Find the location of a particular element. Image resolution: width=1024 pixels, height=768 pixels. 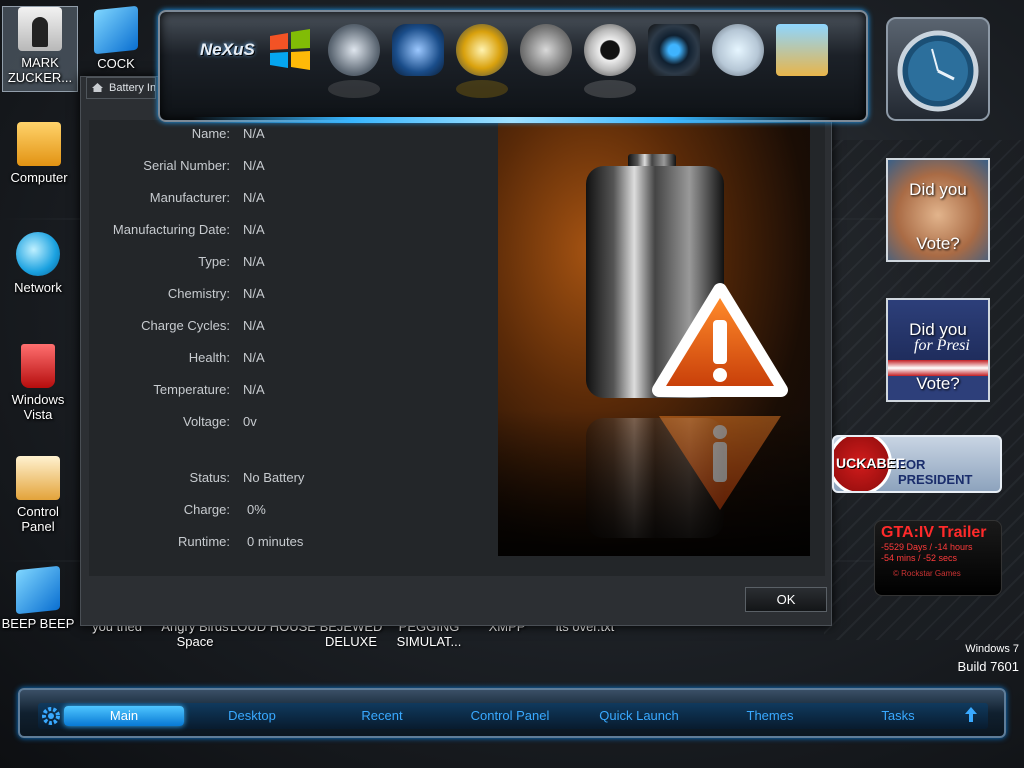

ok-button: OK is located at coordinates (786, 599).